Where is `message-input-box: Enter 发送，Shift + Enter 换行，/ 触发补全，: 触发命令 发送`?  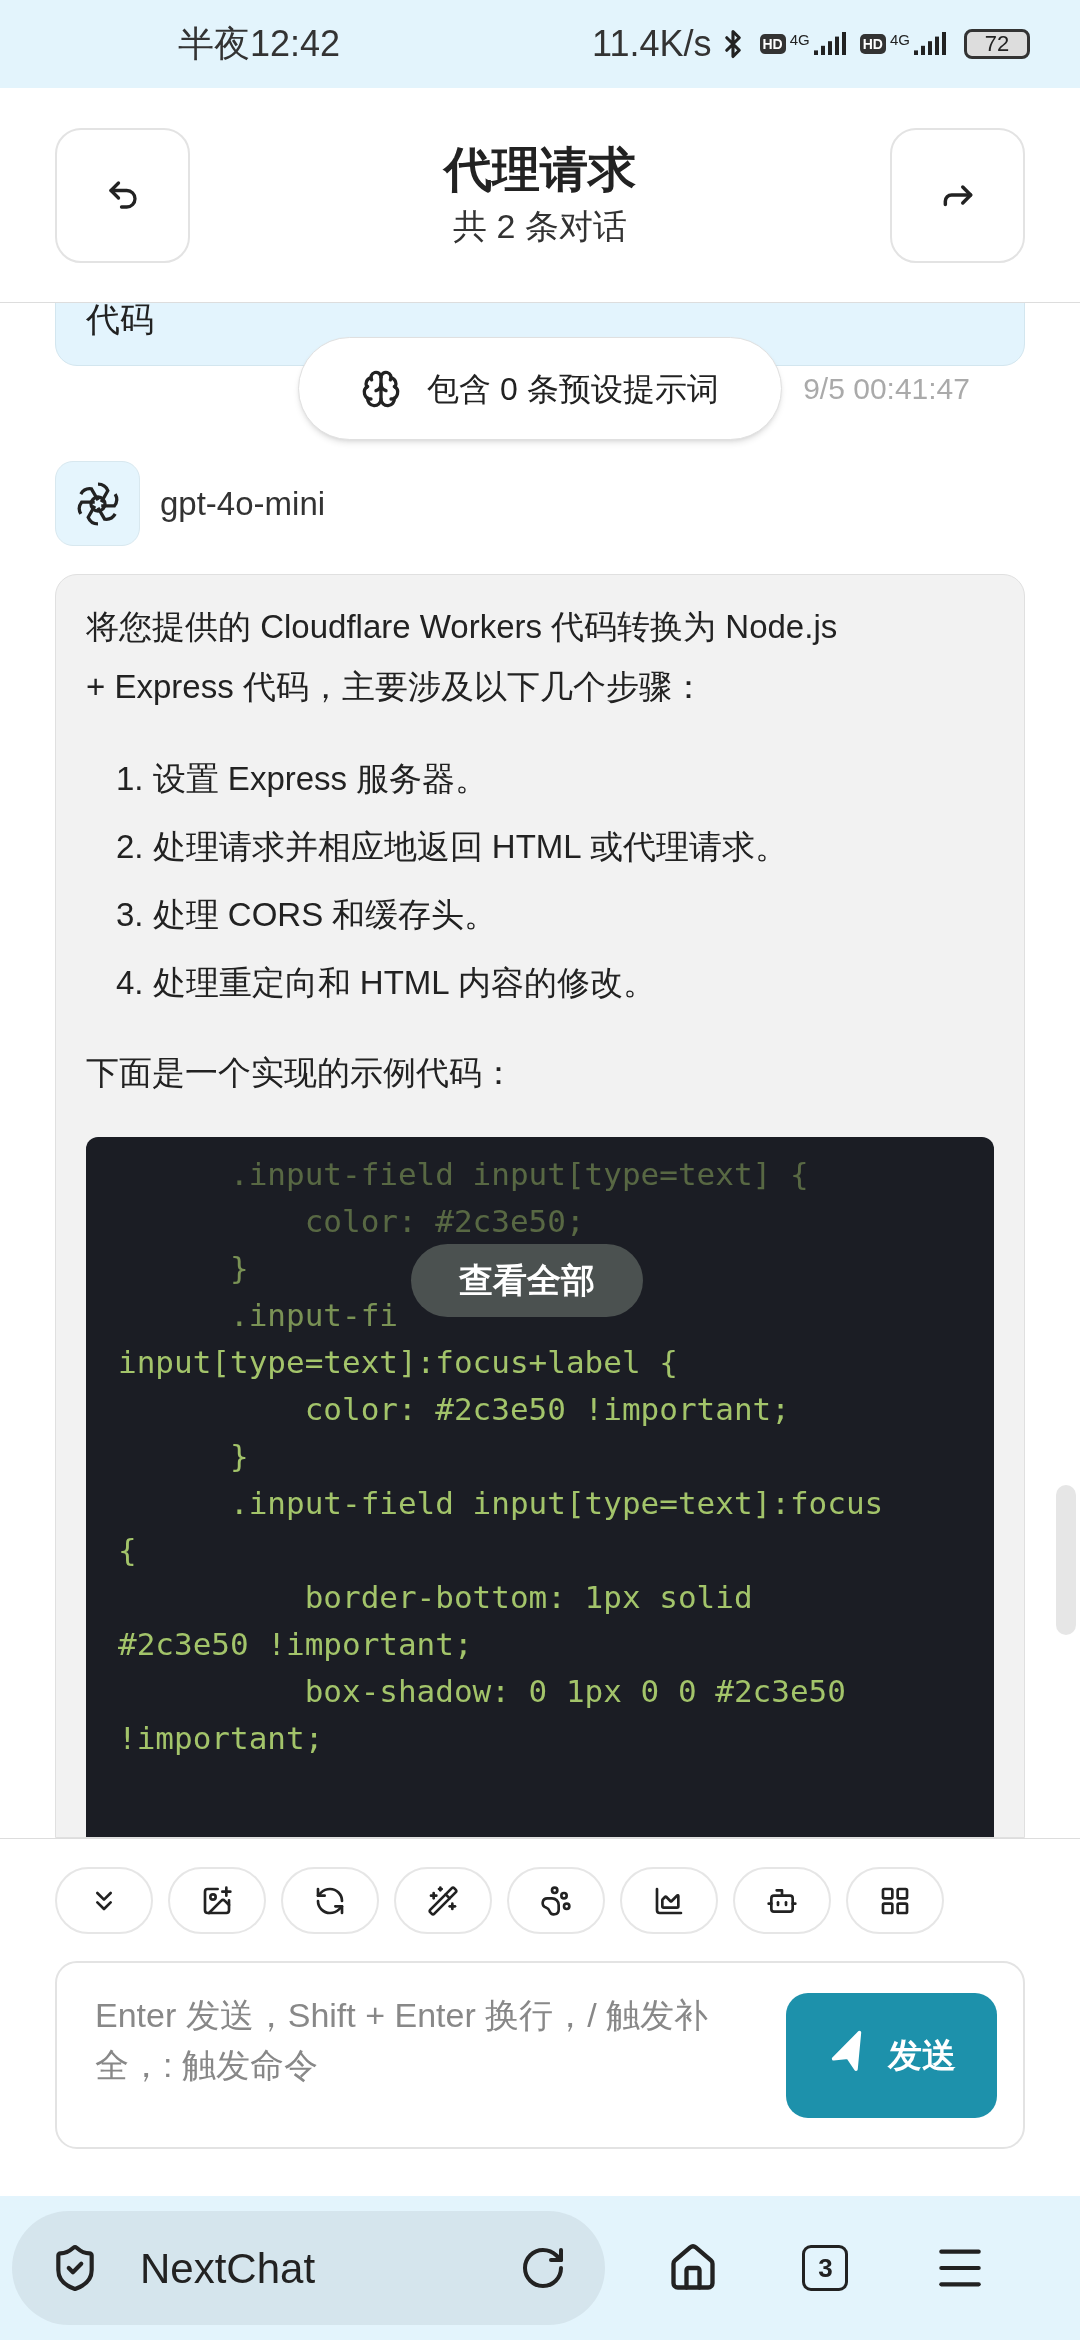
message-input-box: Enter 发送，Shift + Enter 换行，/ 触发补全，: 触发命令 发送 is located at coordinates (540, 2055).